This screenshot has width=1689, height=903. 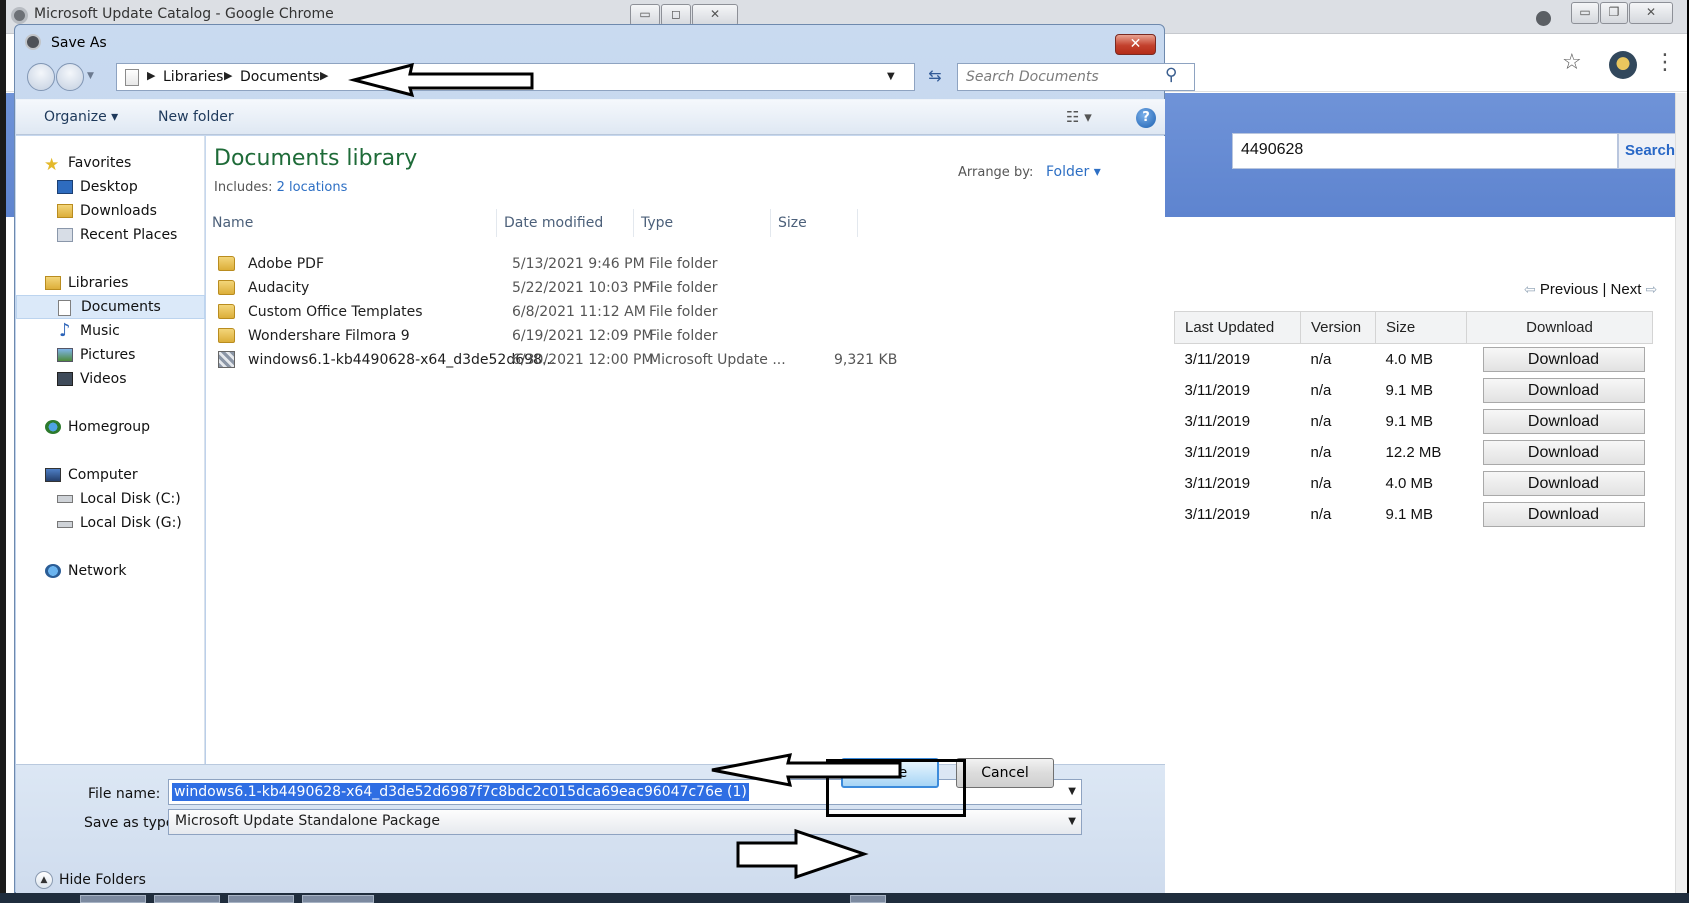 I want to click on file-date: 5/22/2021 10:03 PM, so click(x=583, y=288).